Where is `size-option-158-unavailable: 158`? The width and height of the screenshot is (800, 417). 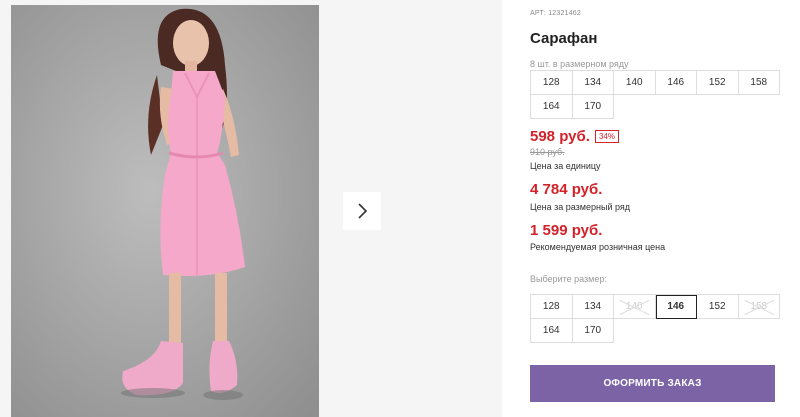 size-option-158-unavailable: 158 is located at coordinates (759, 307).